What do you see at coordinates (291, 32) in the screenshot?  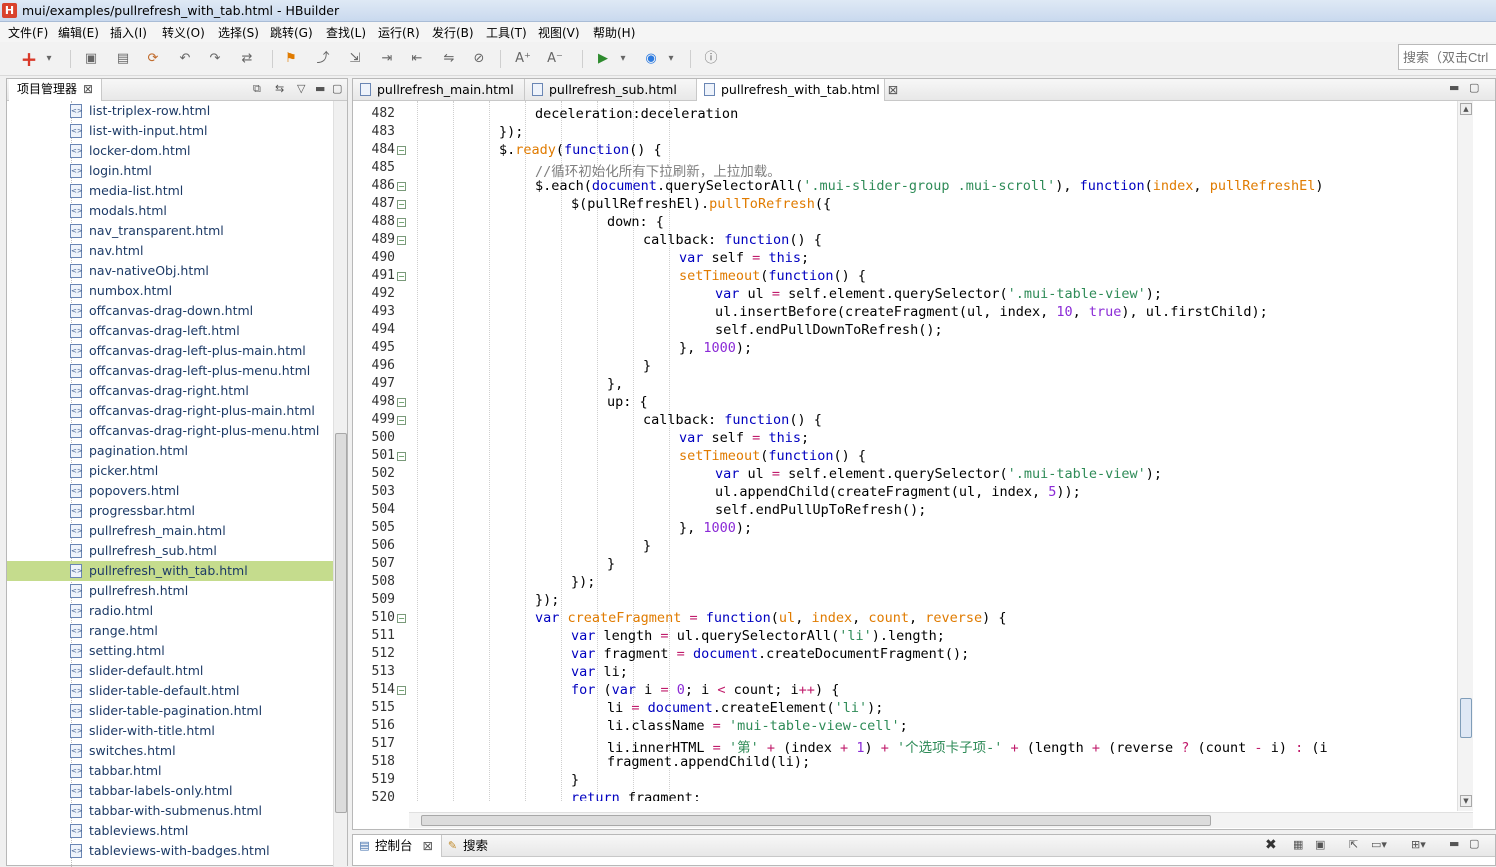 I see `menu-item-5: 跳转(G)` at bounding box center [291, 32].